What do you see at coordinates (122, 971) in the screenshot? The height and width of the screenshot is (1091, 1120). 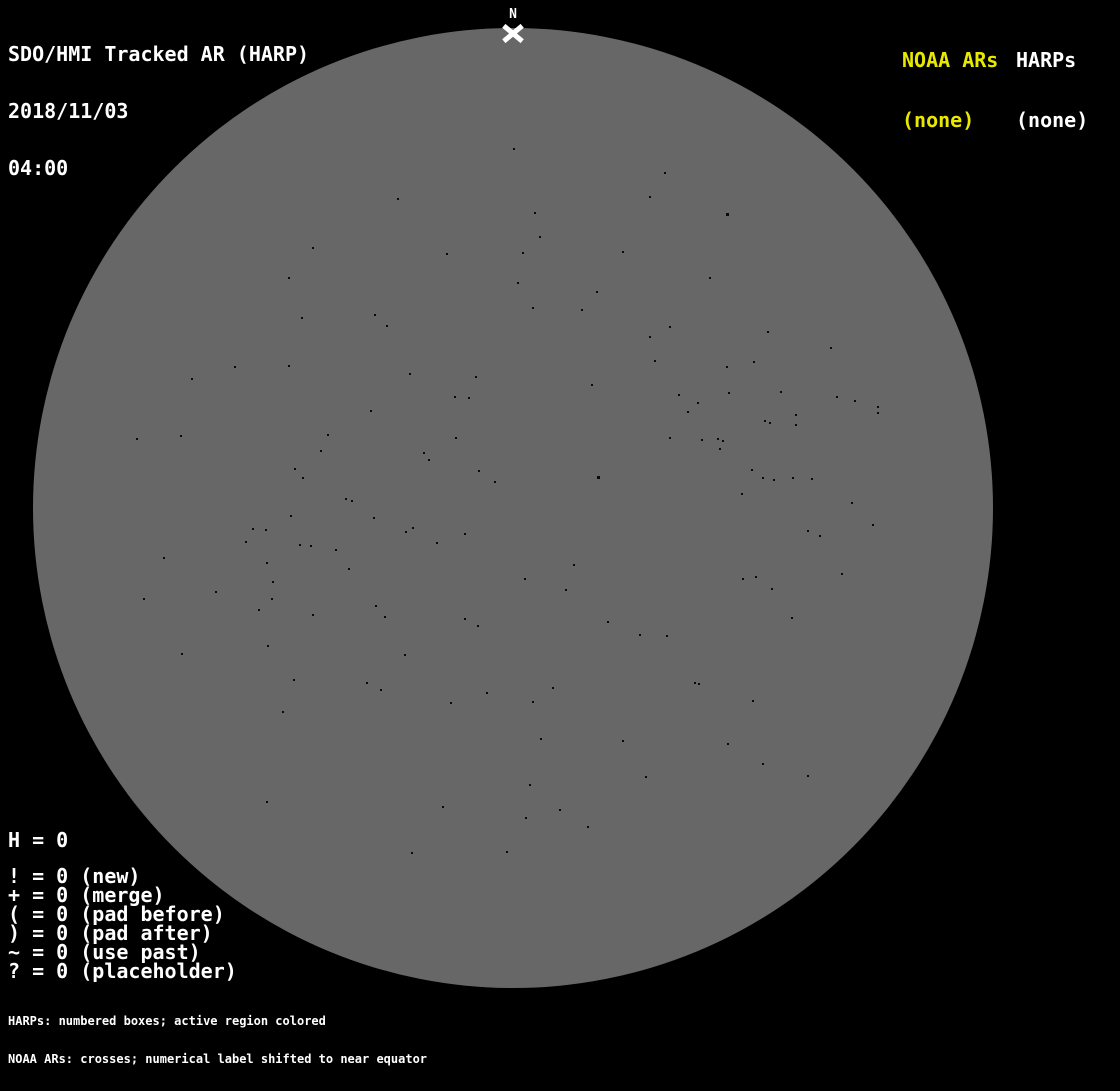 I see `legend-item: ? = 0 (placeholder)` at bounding box center [122, 971].